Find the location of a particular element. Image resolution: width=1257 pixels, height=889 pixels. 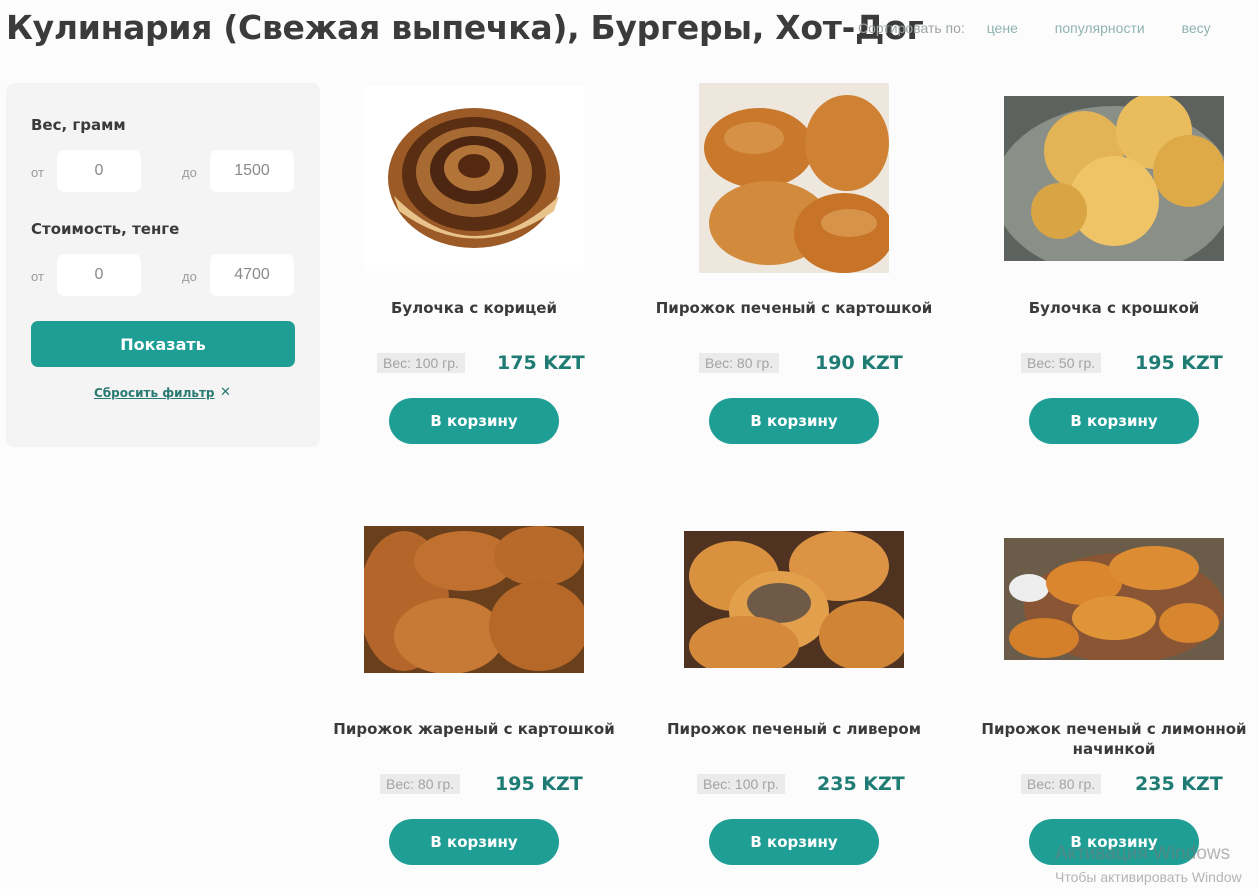

product-price: 175 KZT is located at coordinates (541, 363).